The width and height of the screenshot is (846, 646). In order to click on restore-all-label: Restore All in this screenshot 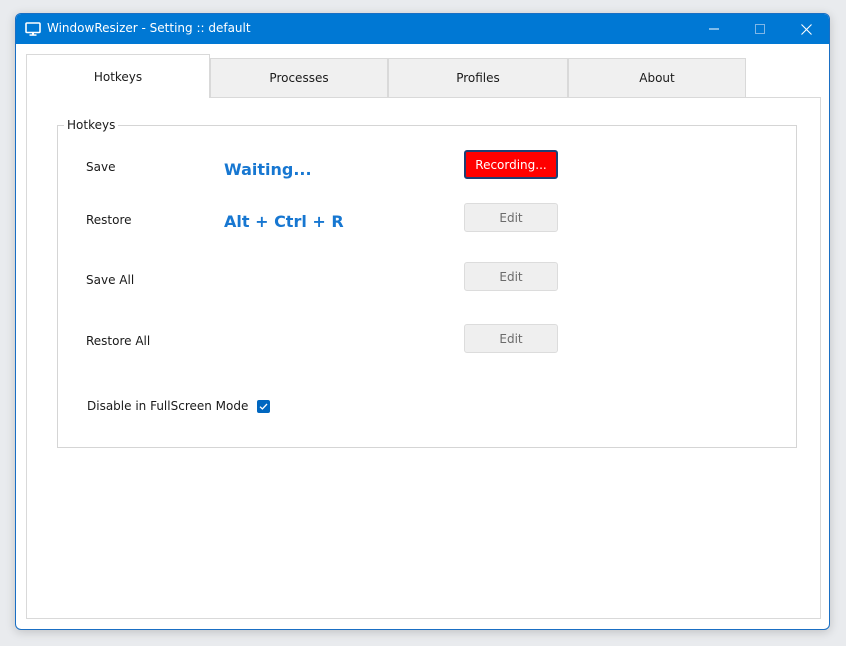, I will do `click(118, 341)`.